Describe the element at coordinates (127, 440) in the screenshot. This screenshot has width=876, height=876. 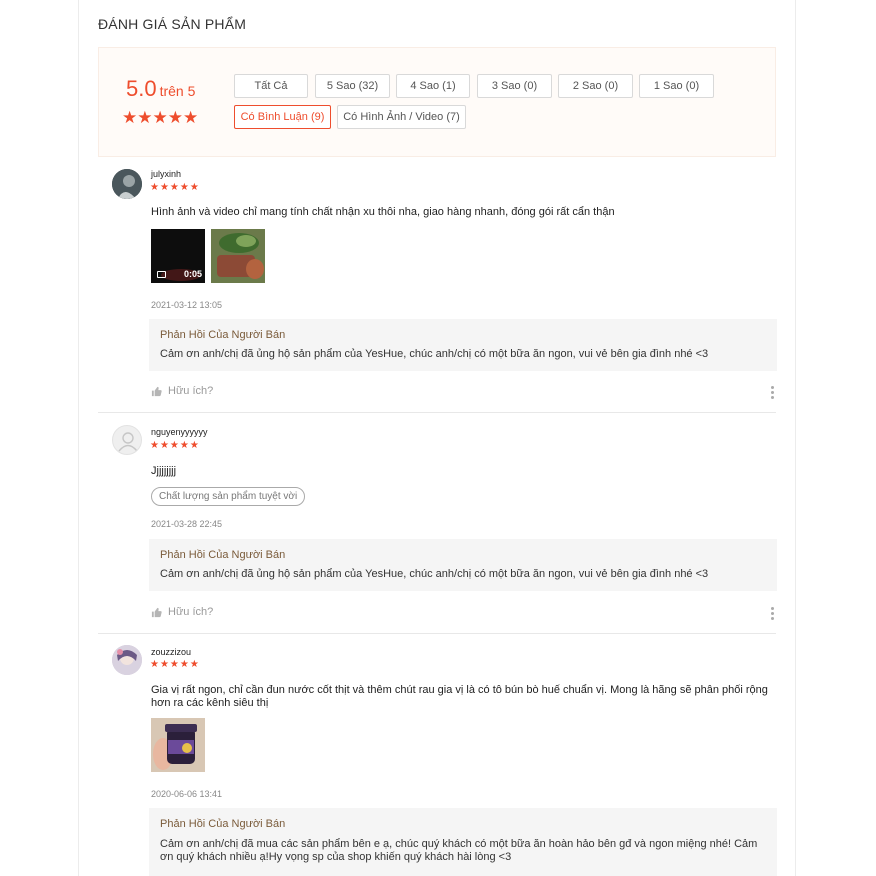
I see `user-silhouette-icon` at that location.